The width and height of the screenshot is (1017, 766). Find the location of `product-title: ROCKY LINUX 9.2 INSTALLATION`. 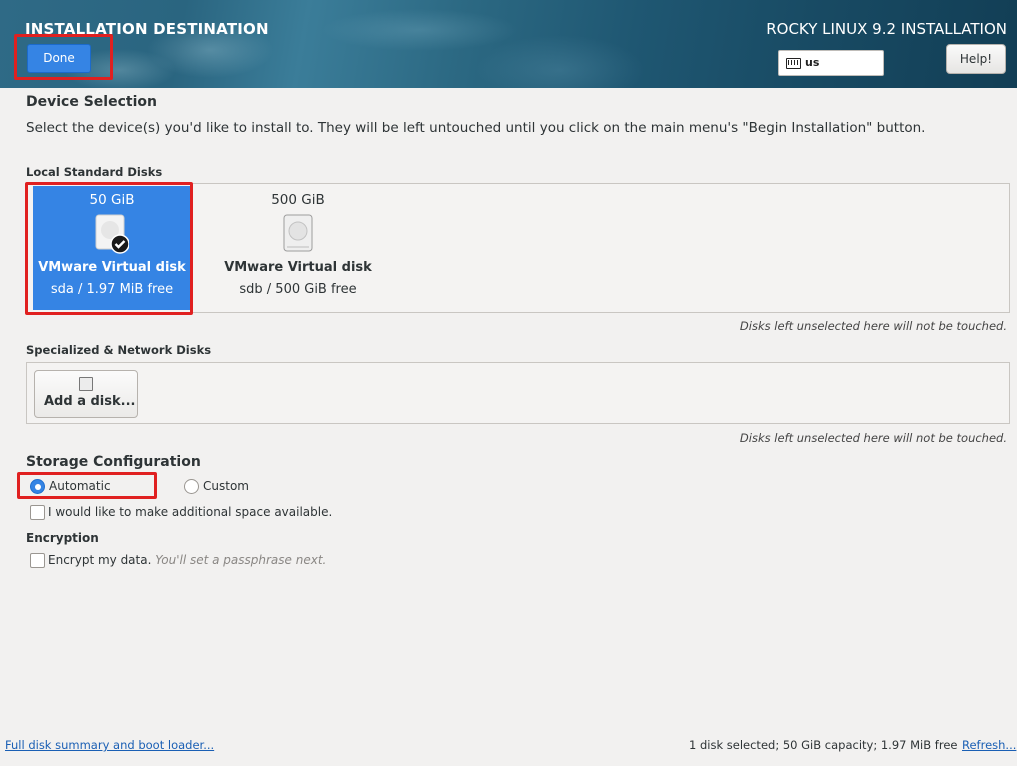

product-title: ROCKY LINUX 9.2 INSTALLATION is located at coordinates (886, 29).